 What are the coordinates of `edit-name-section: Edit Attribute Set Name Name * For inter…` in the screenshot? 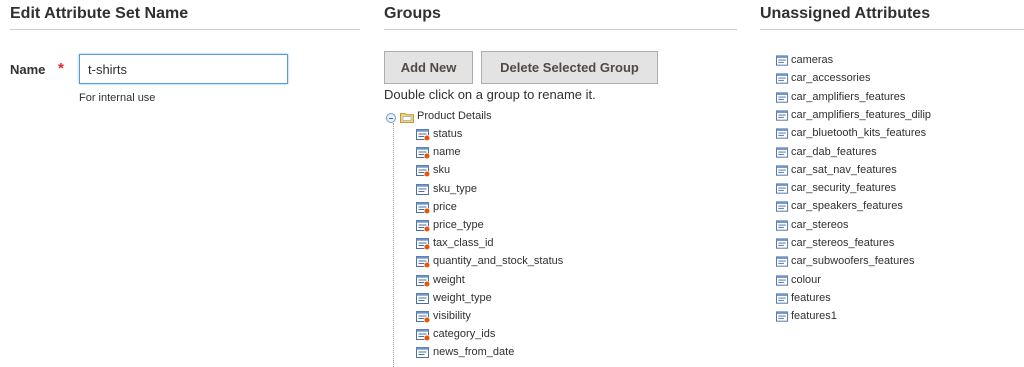 It's located at (185, 52).